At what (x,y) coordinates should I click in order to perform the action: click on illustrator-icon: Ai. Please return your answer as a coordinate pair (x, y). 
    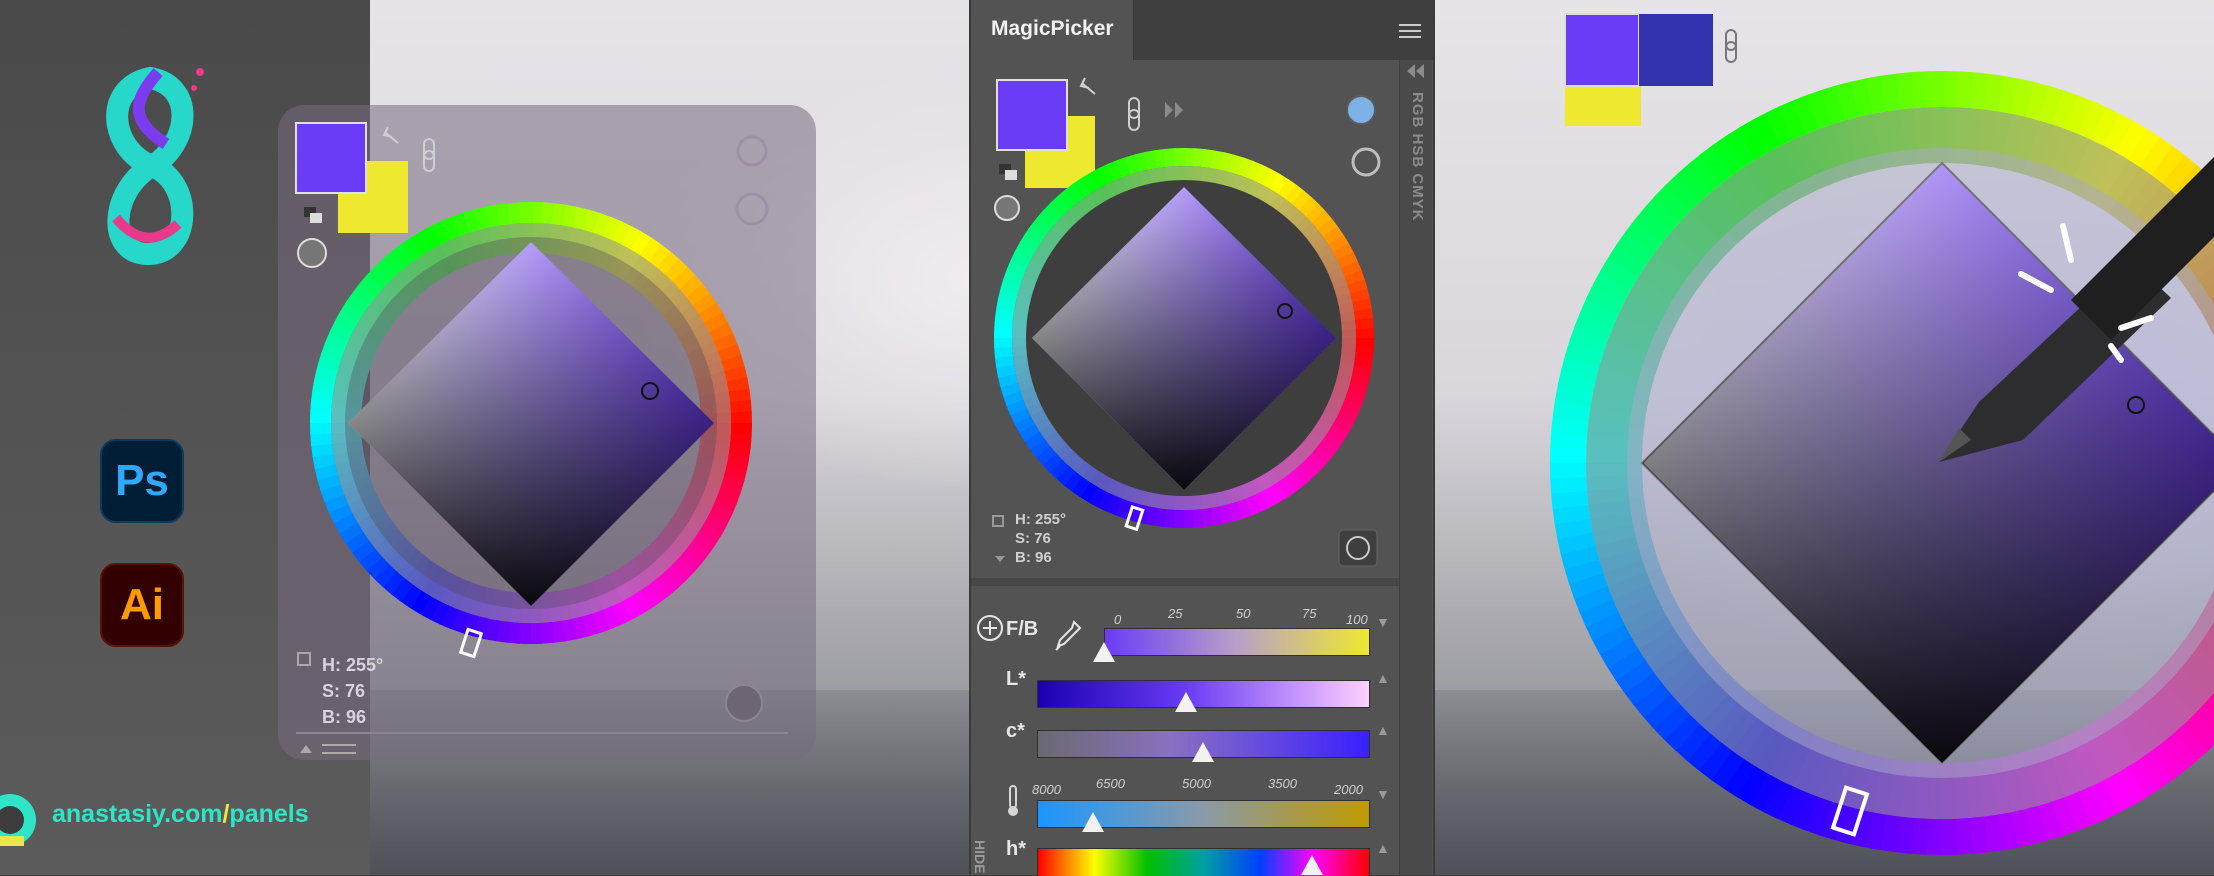
    Looking at the image, I should click on (142, 605).